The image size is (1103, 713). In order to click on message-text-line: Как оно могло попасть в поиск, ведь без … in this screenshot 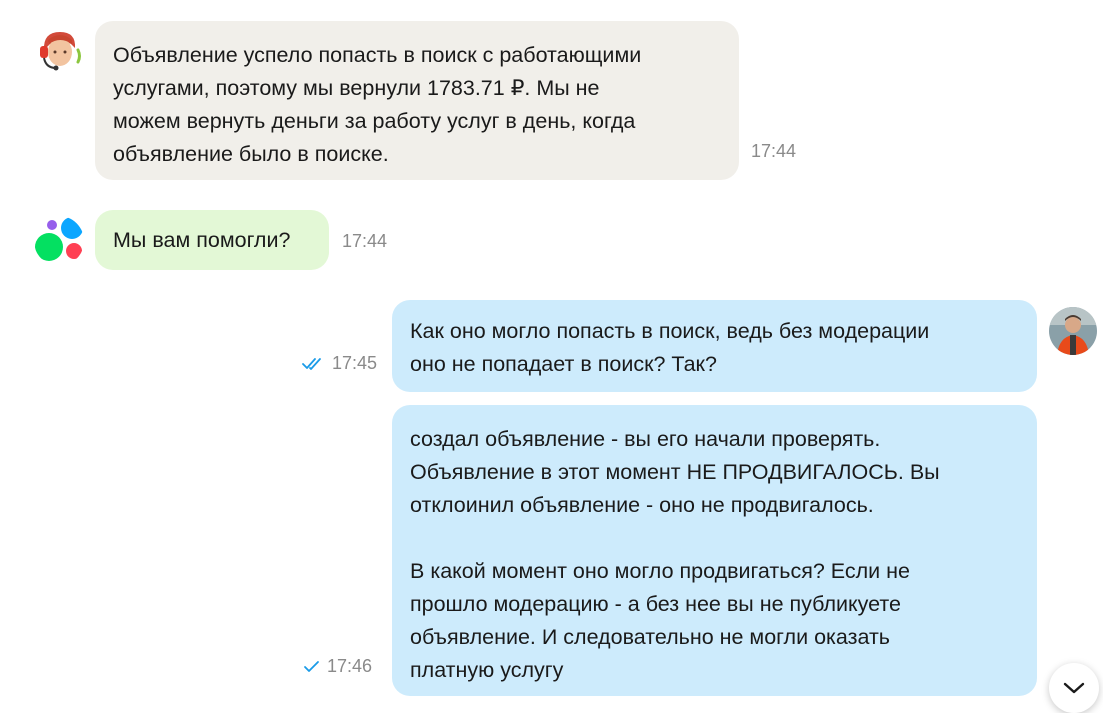, I will do `click(670, 331)`.